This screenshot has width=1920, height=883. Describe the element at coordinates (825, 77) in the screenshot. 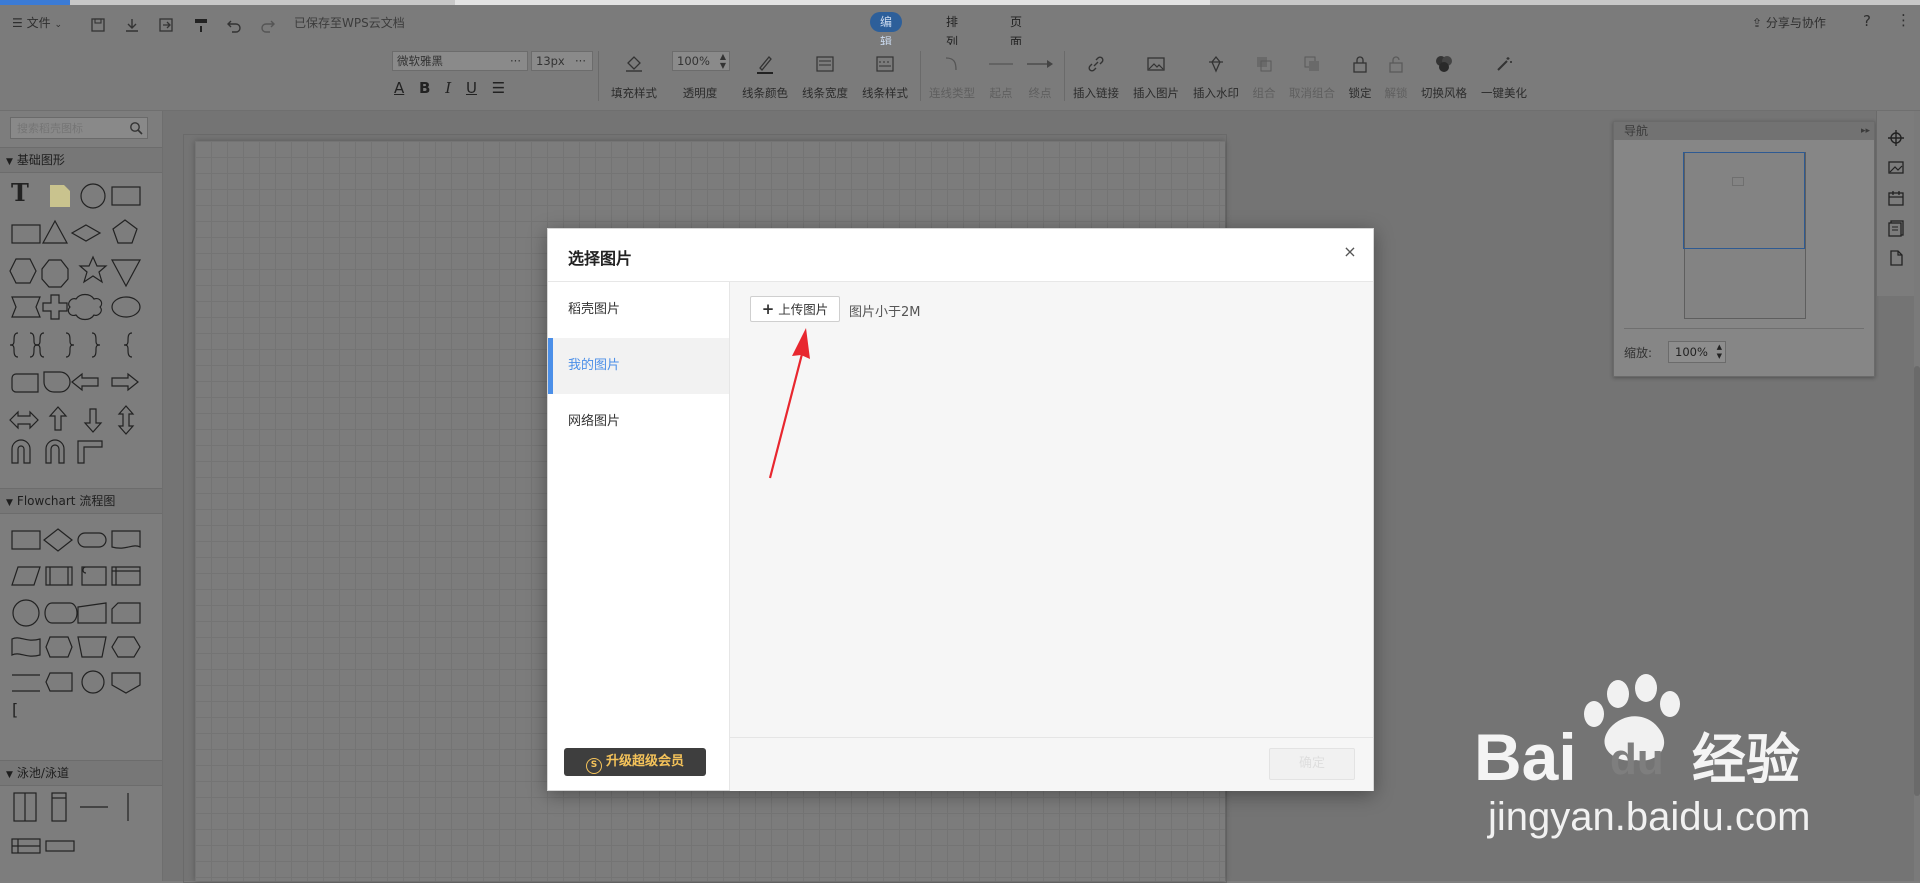

I see `line-width-tool: 线条宽度` at that location.